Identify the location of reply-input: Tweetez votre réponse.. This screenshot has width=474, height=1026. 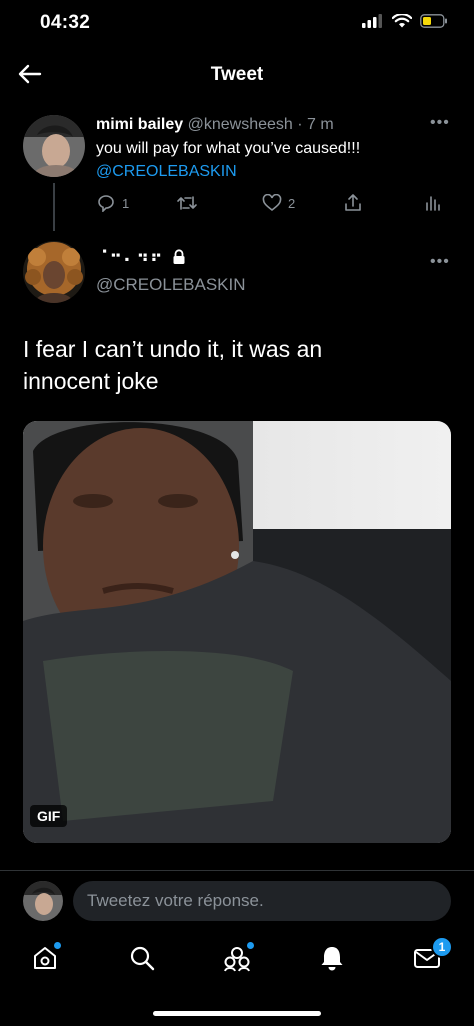
(262, 901).